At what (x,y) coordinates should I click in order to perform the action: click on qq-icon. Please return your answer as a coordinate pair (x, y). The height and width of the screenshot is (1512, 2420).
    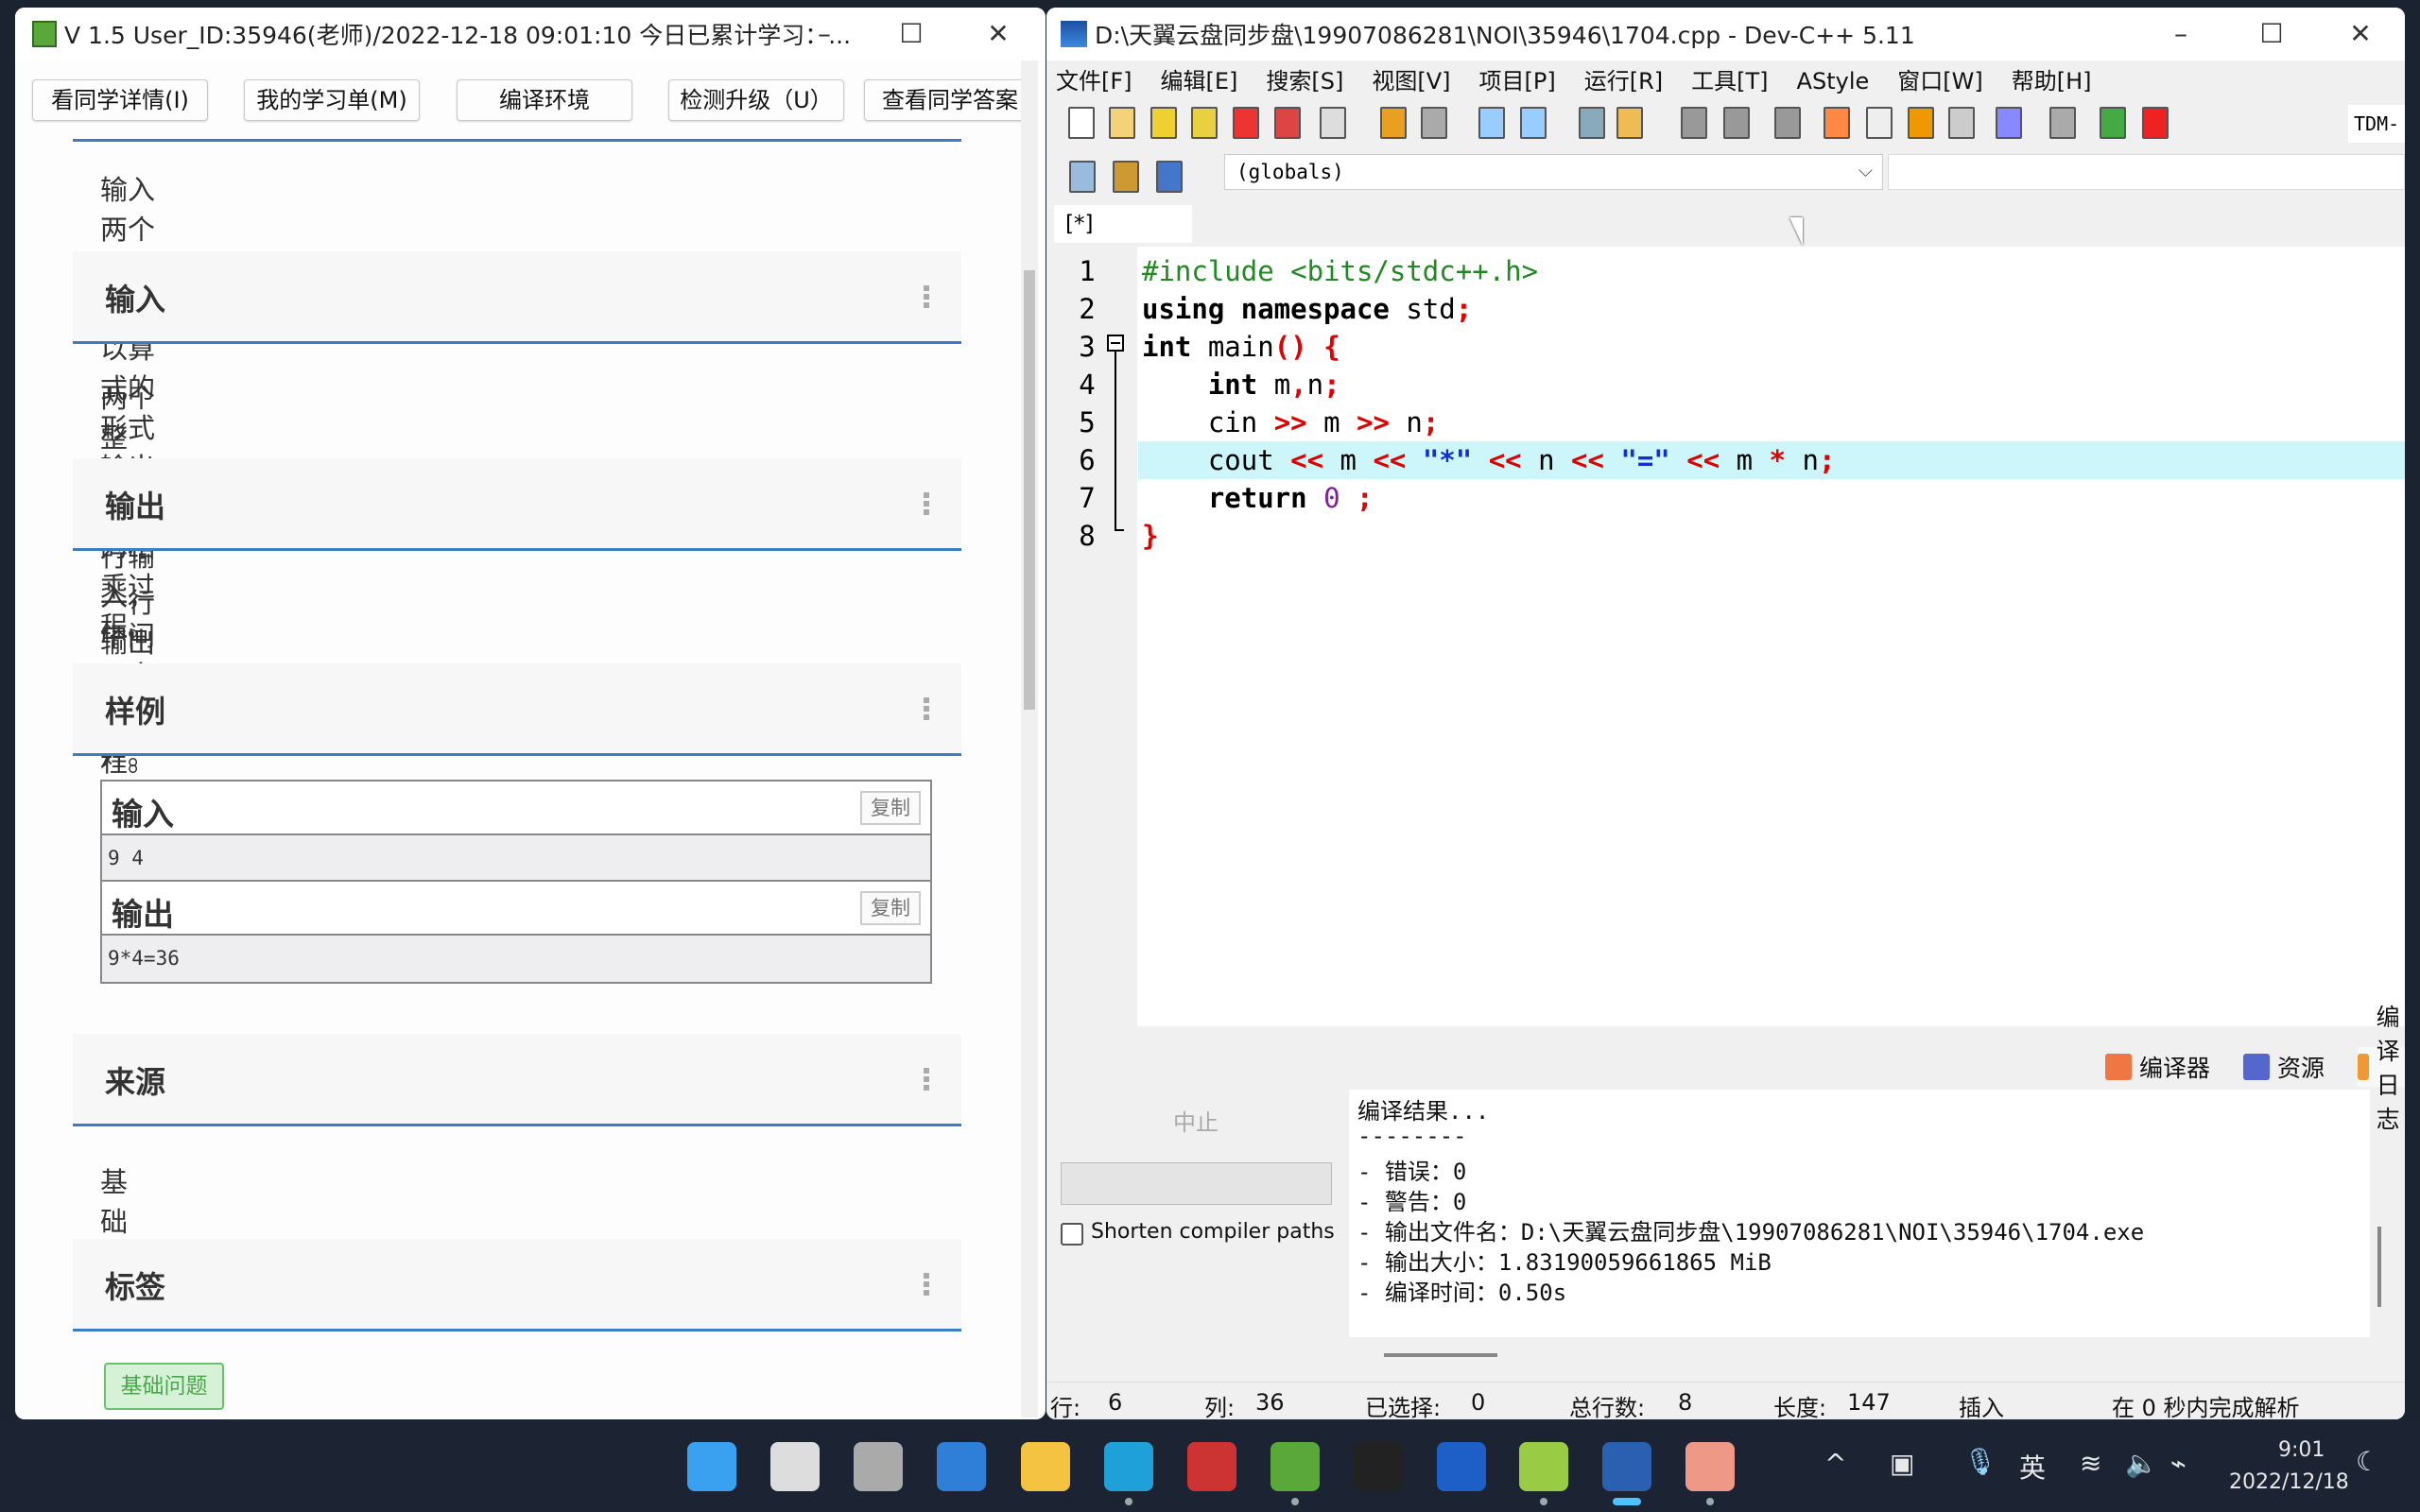
    Looking at the image, I should click on (1378, 1466).